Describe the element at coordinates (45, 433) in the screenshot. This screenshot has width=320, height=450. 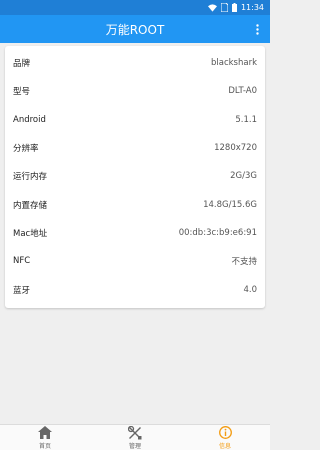
I see `home-icon` at that location.